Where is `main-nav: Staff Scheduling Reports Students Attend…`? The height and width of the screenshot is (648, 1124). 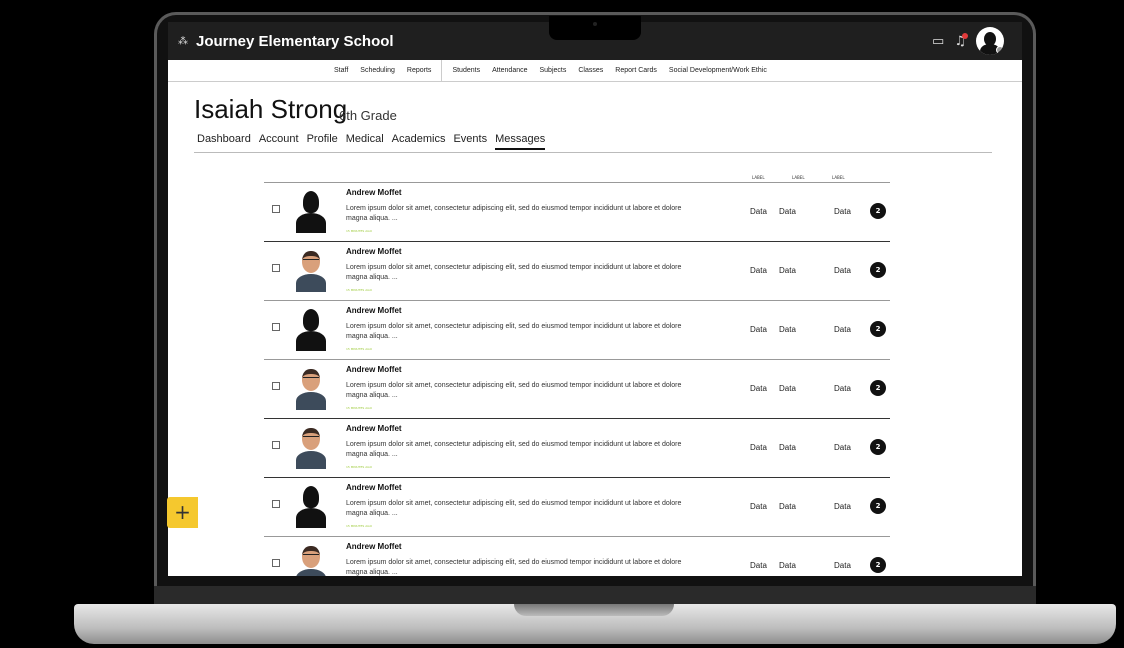 main-nav: Staff Scheduling Reports Students Attend… is located at coordinates (595, 70).